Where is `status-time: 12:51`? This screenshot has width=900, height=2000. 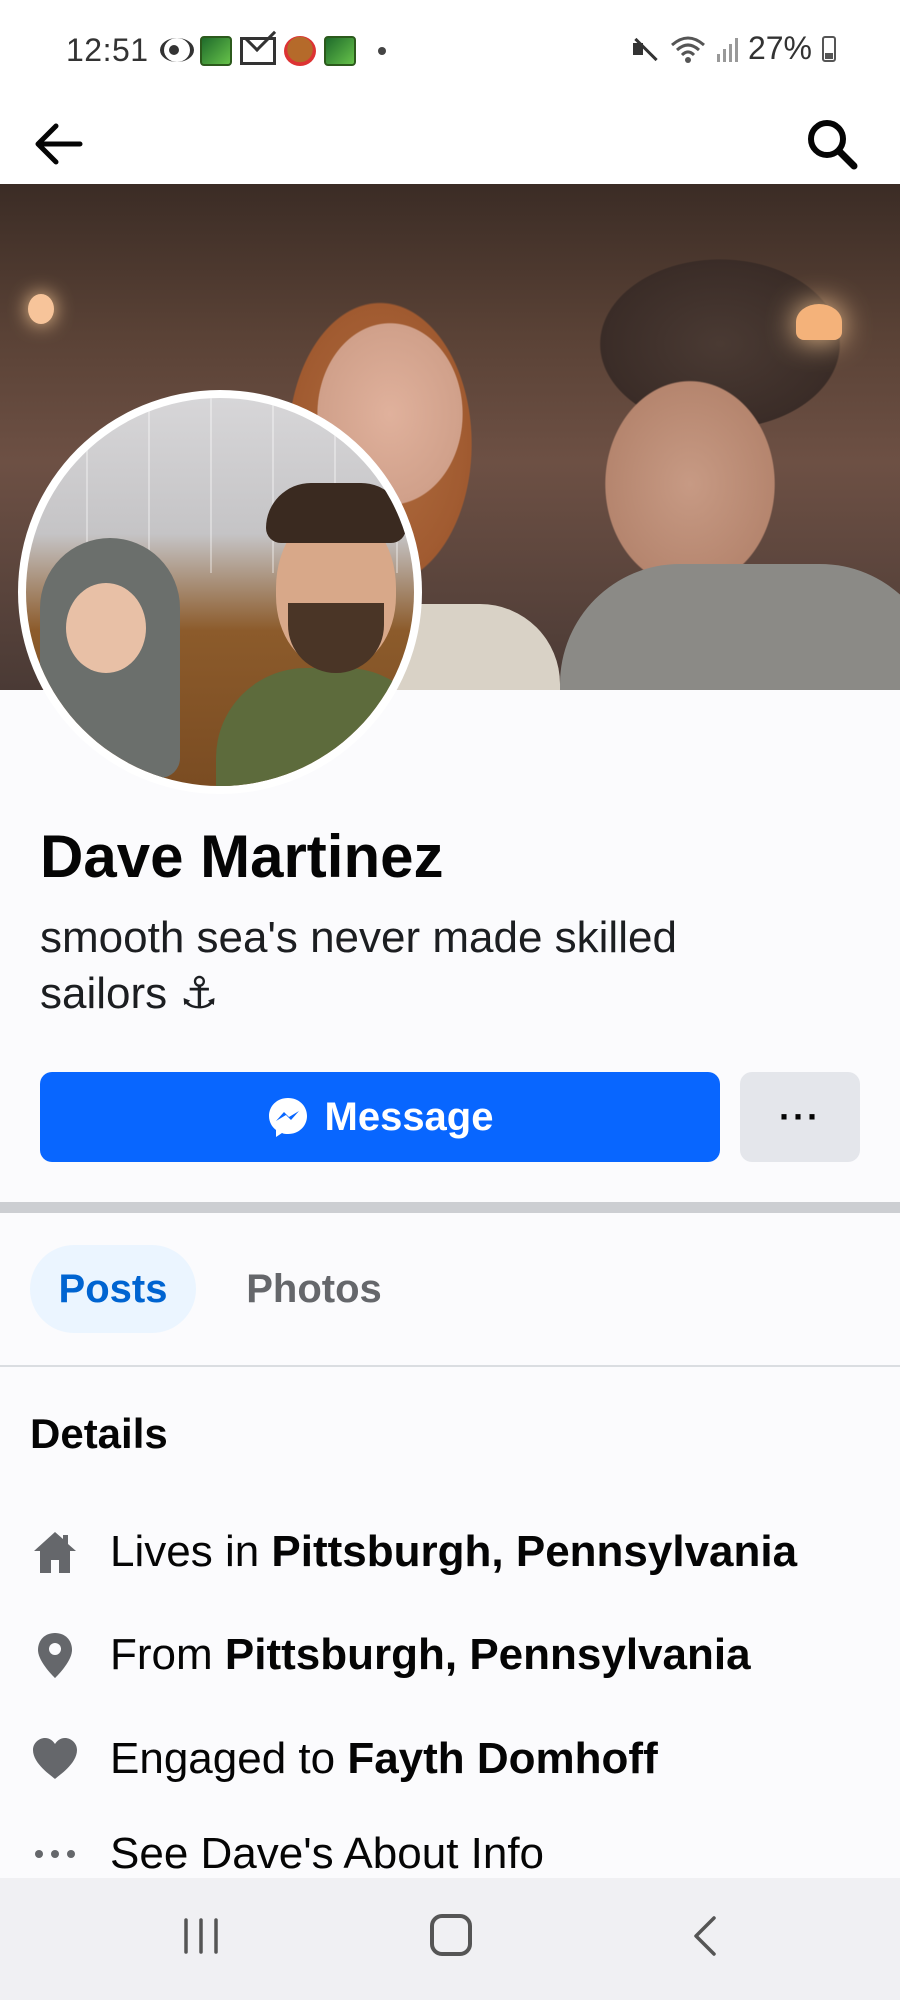
status-time: 12:51 is located at coordinates (107, 50).